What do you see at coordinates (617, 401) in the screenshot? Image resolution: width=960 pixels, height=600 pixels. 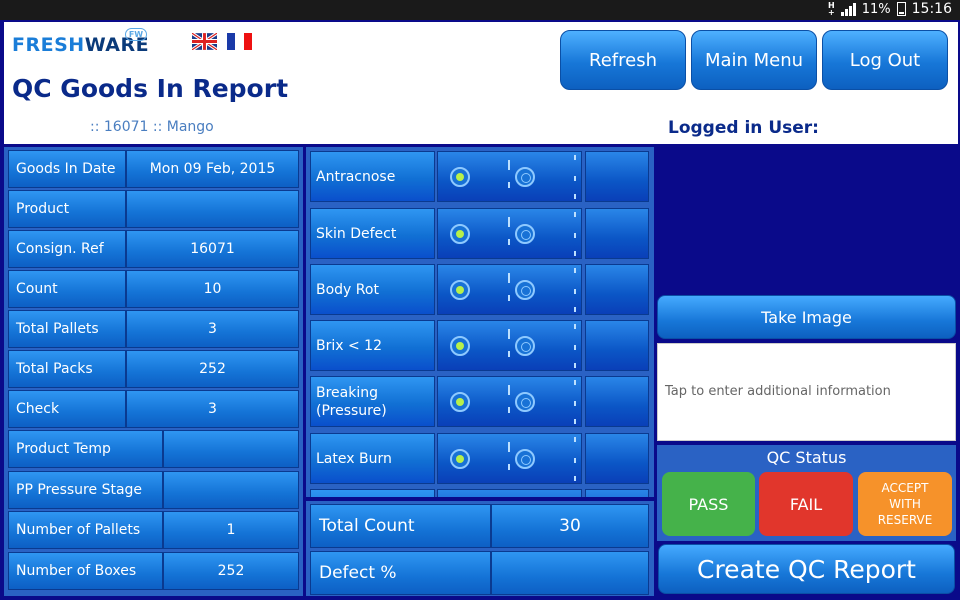 I see `defect-count-breaking-pressure` at bounding box center [617, 401].